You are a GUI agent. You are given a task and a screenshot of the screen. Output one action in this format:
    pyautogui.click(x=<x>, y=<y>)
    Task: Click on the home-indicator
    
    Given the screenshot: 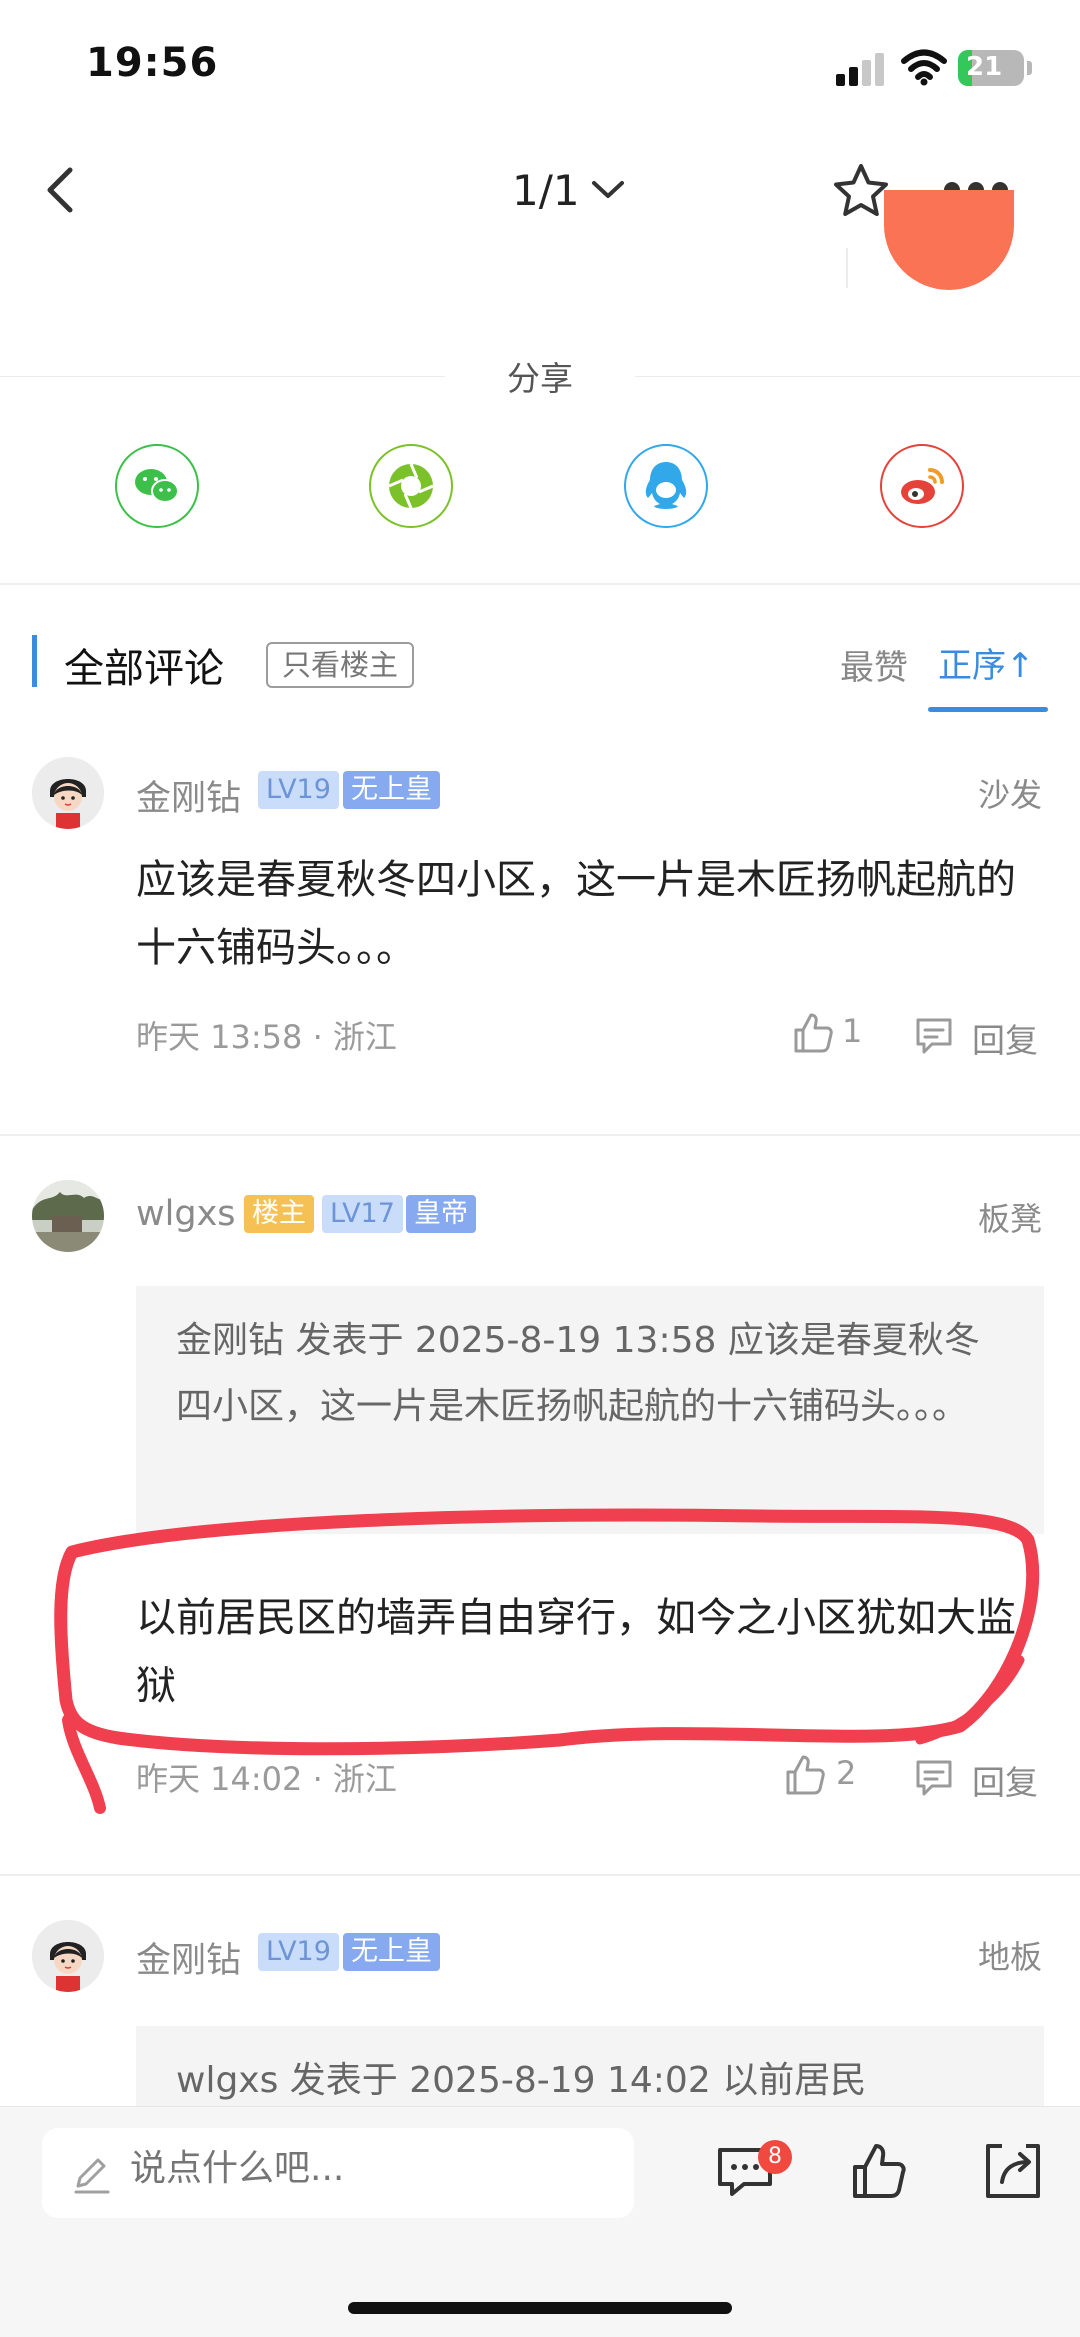 What is the action you would take?
    pyautogui.click(x=540, y=2308)
    